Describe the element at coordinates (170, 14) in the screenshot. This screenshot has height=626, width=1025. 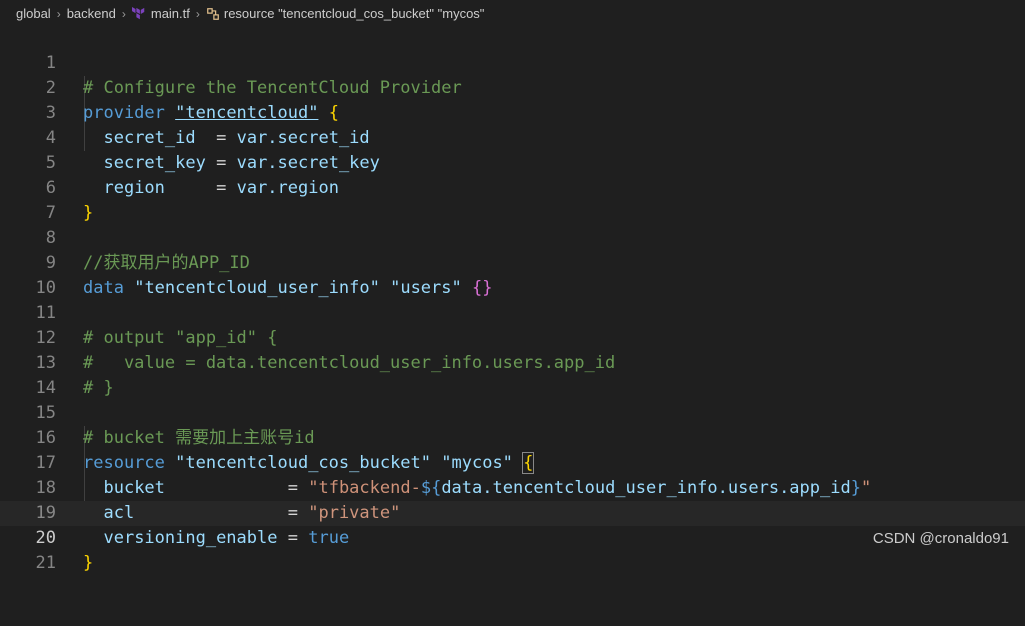
I see `breadcrumb-item-file: main.tf` at that location.